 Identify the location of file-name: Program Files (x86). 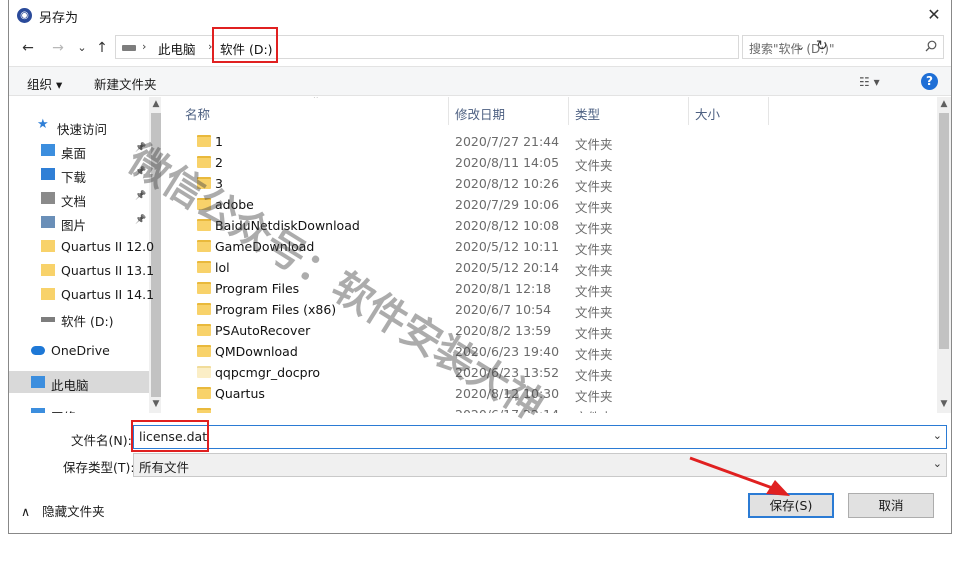
(276, 309).